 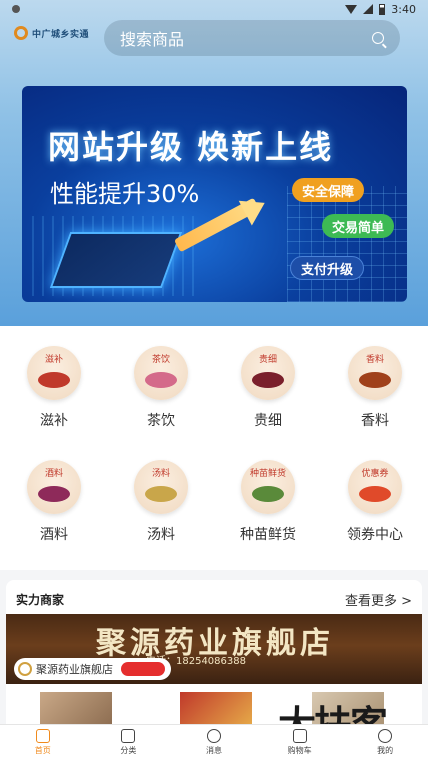 I want to click on banner-title: 网站升级 焕新上线, so click(x=191, y=147).